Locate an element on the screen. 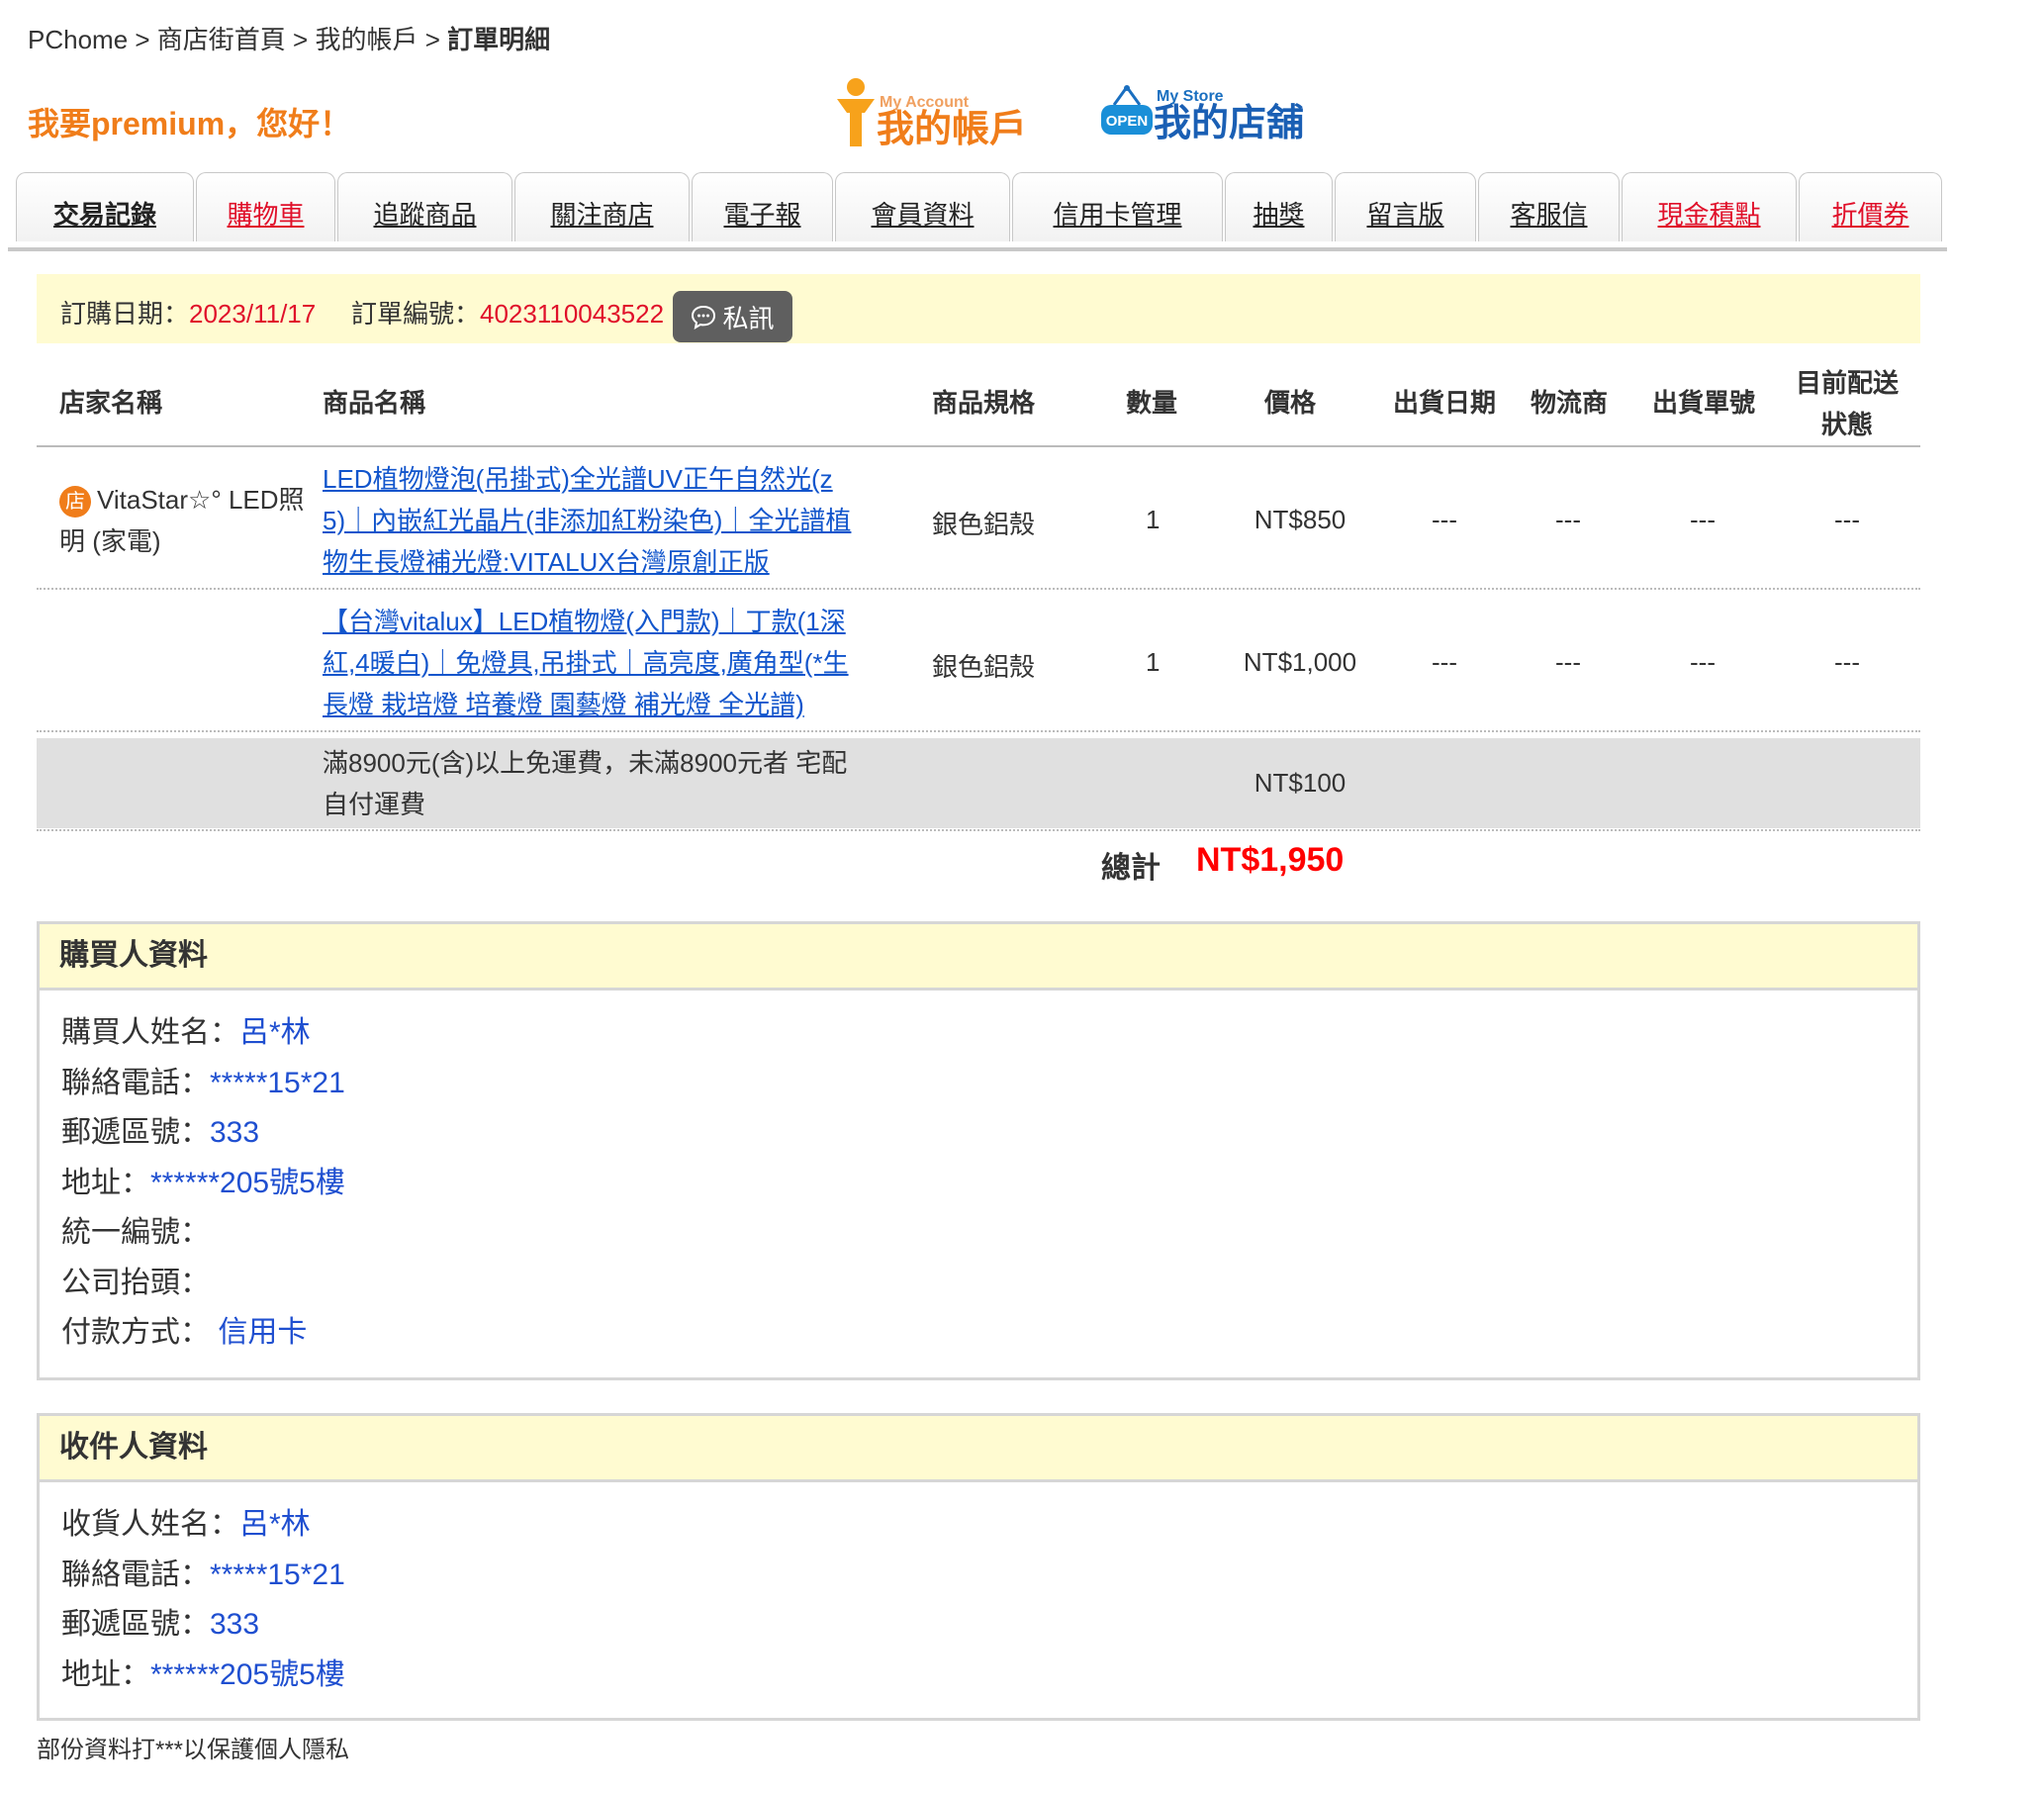  breadcrumb-my-account: 我的帳戶 is located at coordinates (366, 39).